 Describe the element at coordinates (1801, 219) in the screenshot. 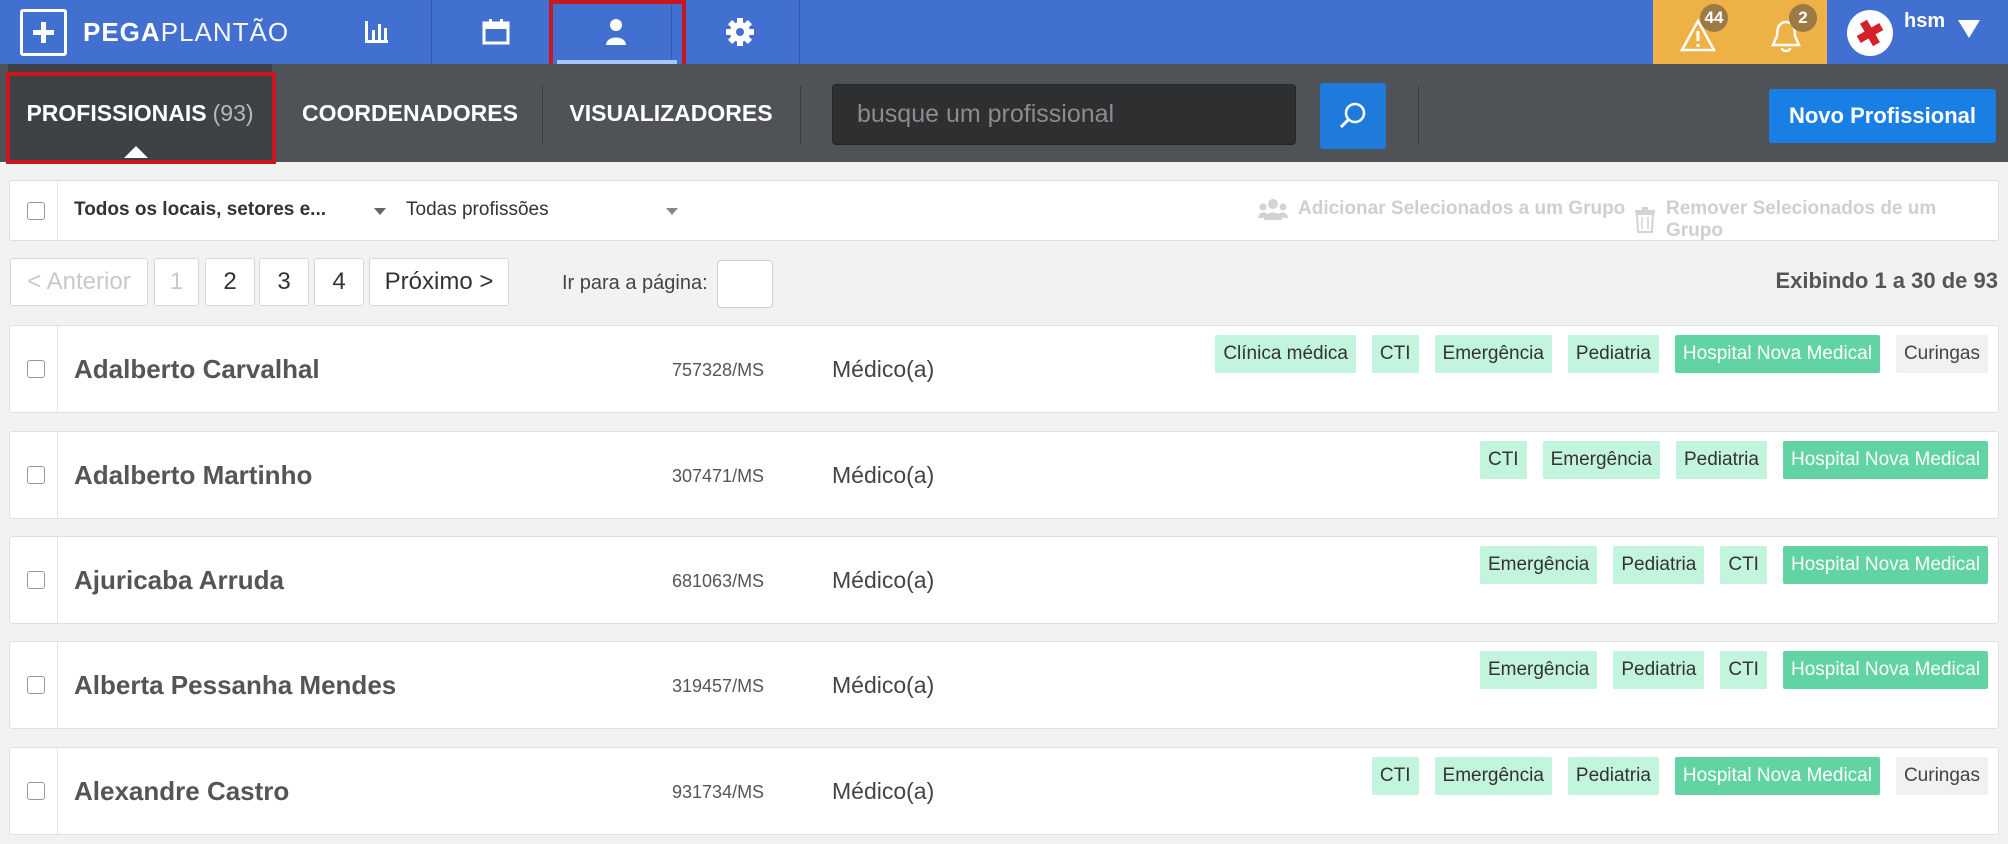

I see `remove-from-group-label: Remover Selecionados de um Grupo` at that location.